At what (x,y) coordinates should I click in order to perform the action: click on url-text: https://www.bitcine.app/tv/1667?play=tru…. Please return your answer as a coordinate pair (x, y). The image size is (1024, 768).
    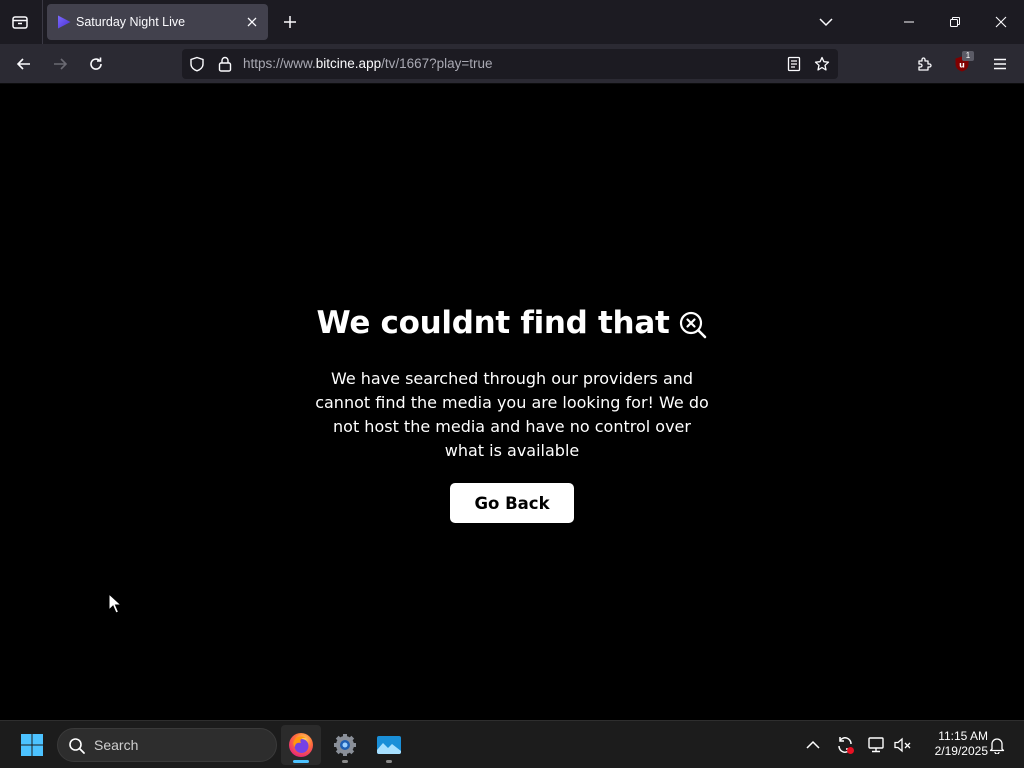
    Looking at the image, I should click on (368, 64).